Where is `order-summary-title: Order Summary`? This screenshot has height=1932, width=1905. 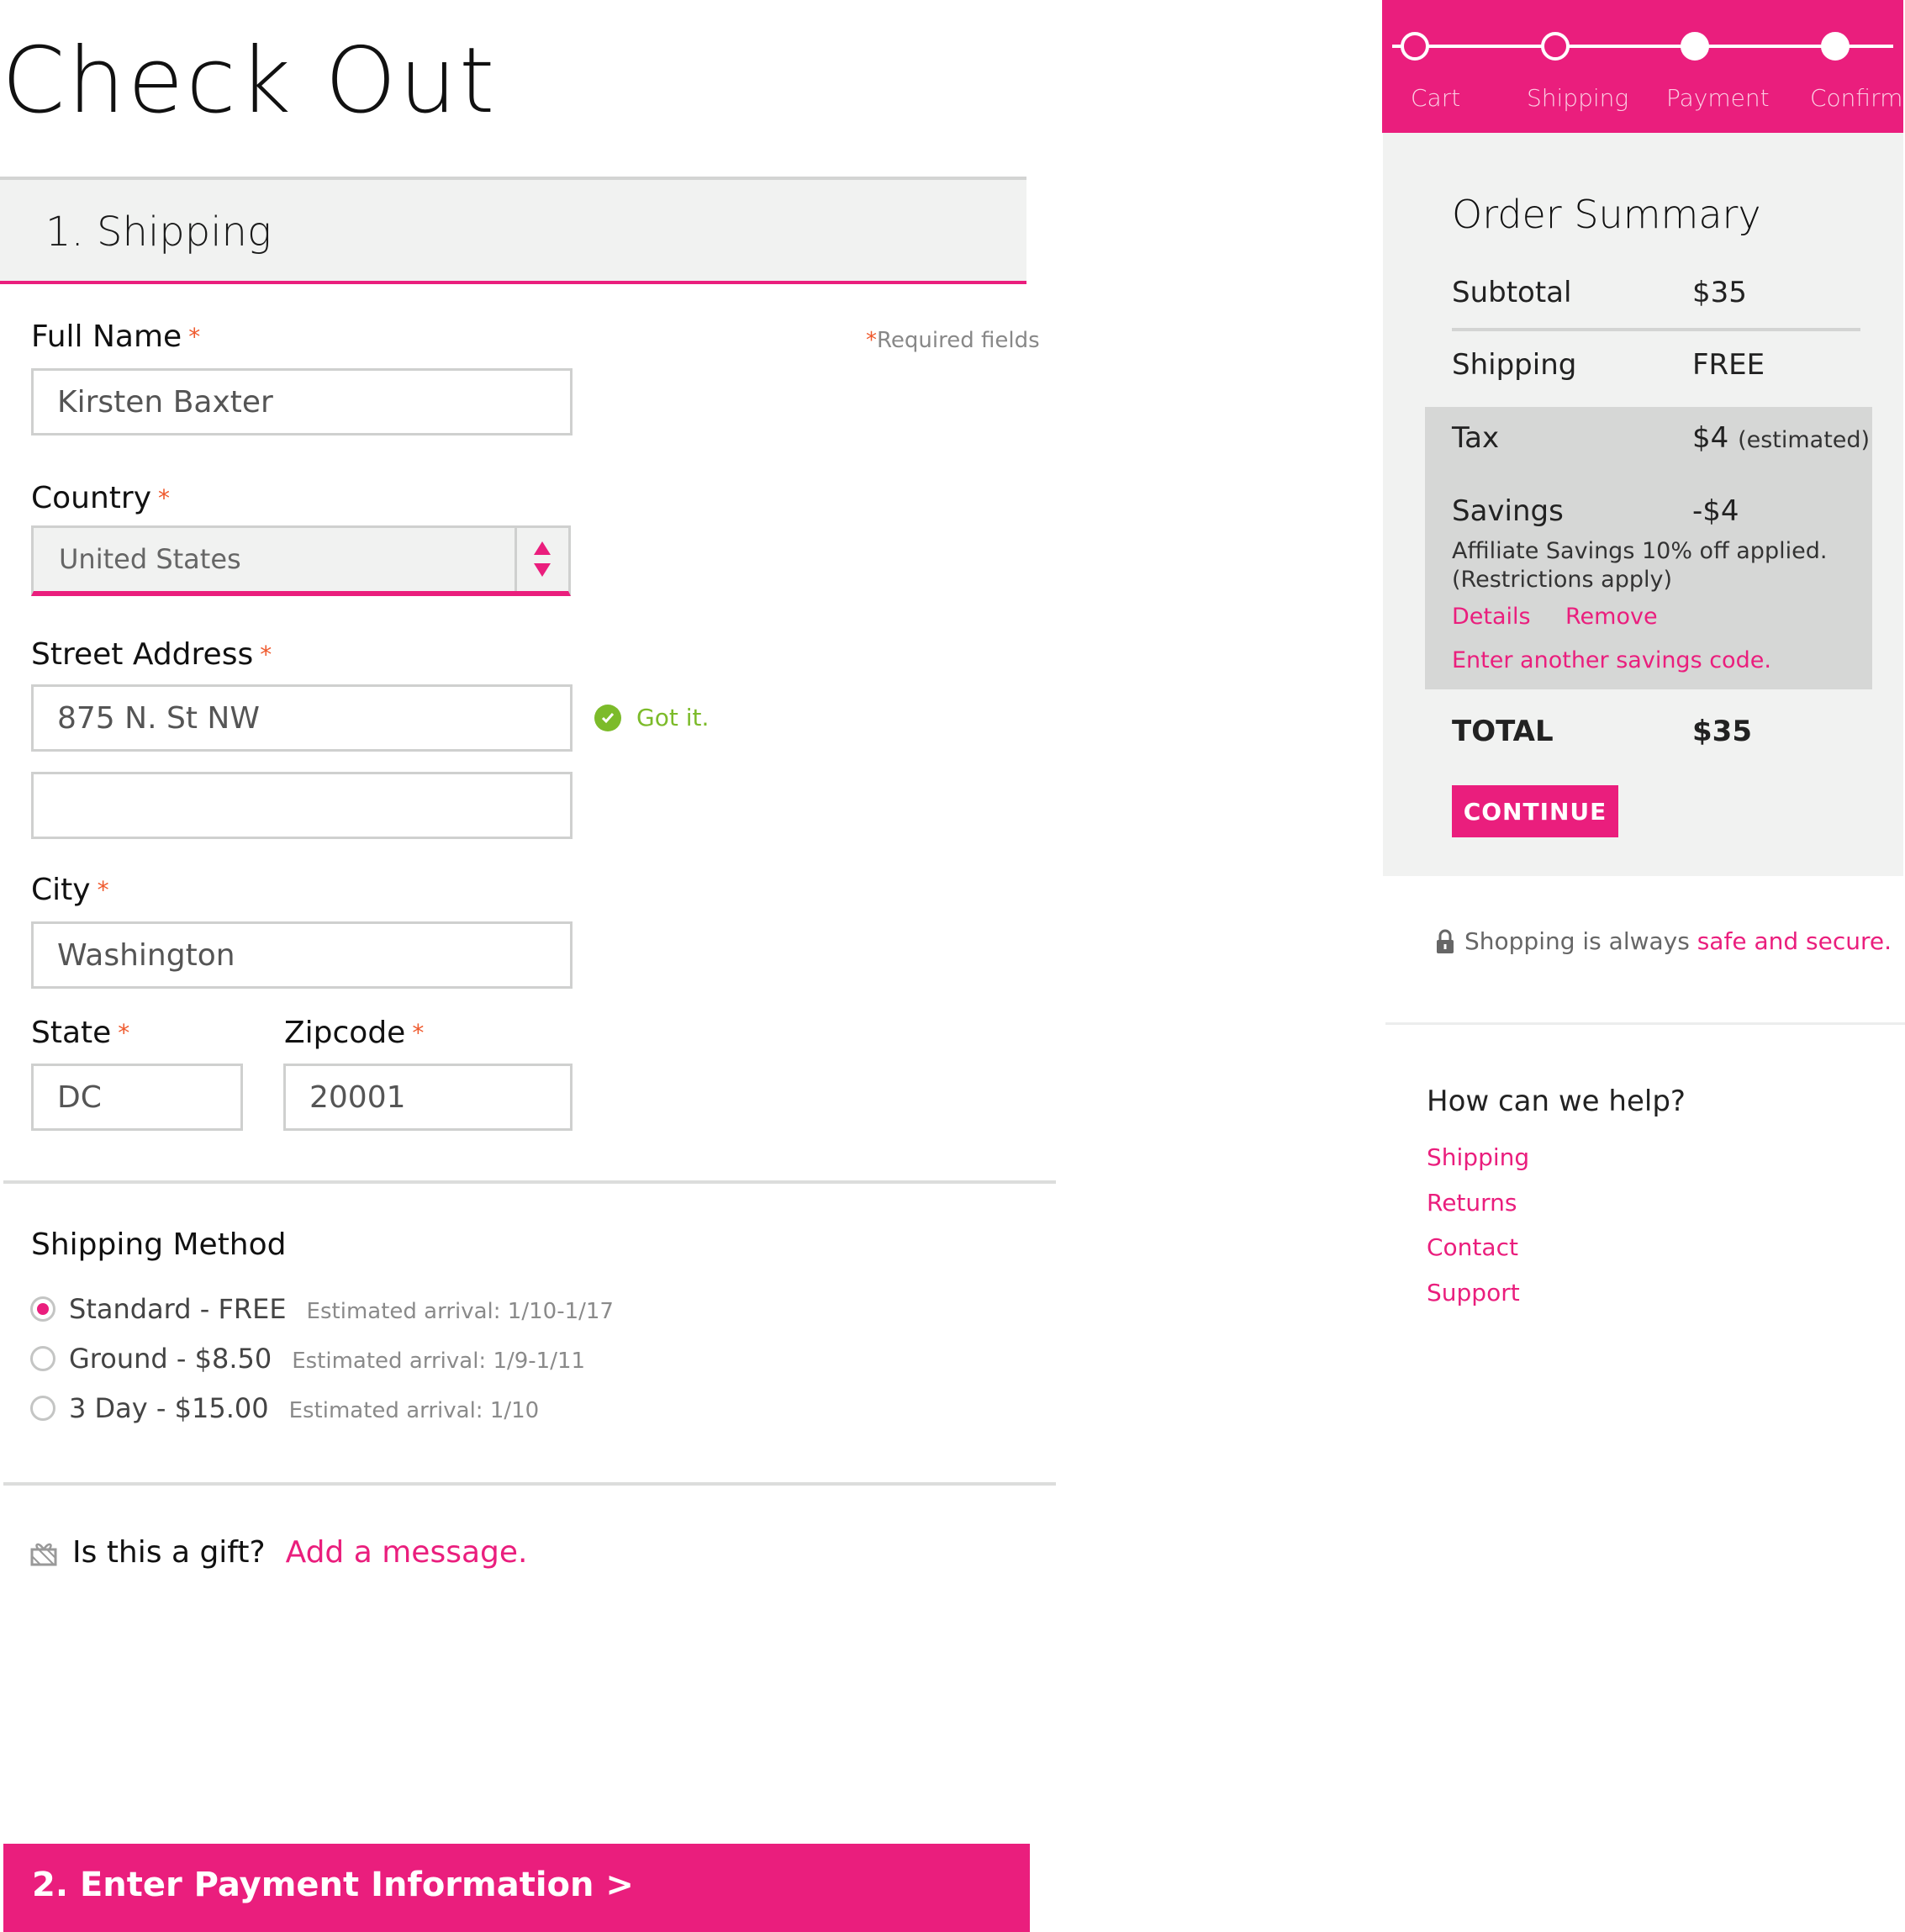
order-summary-title: Order Summary is located at coordinates (1606, 214).